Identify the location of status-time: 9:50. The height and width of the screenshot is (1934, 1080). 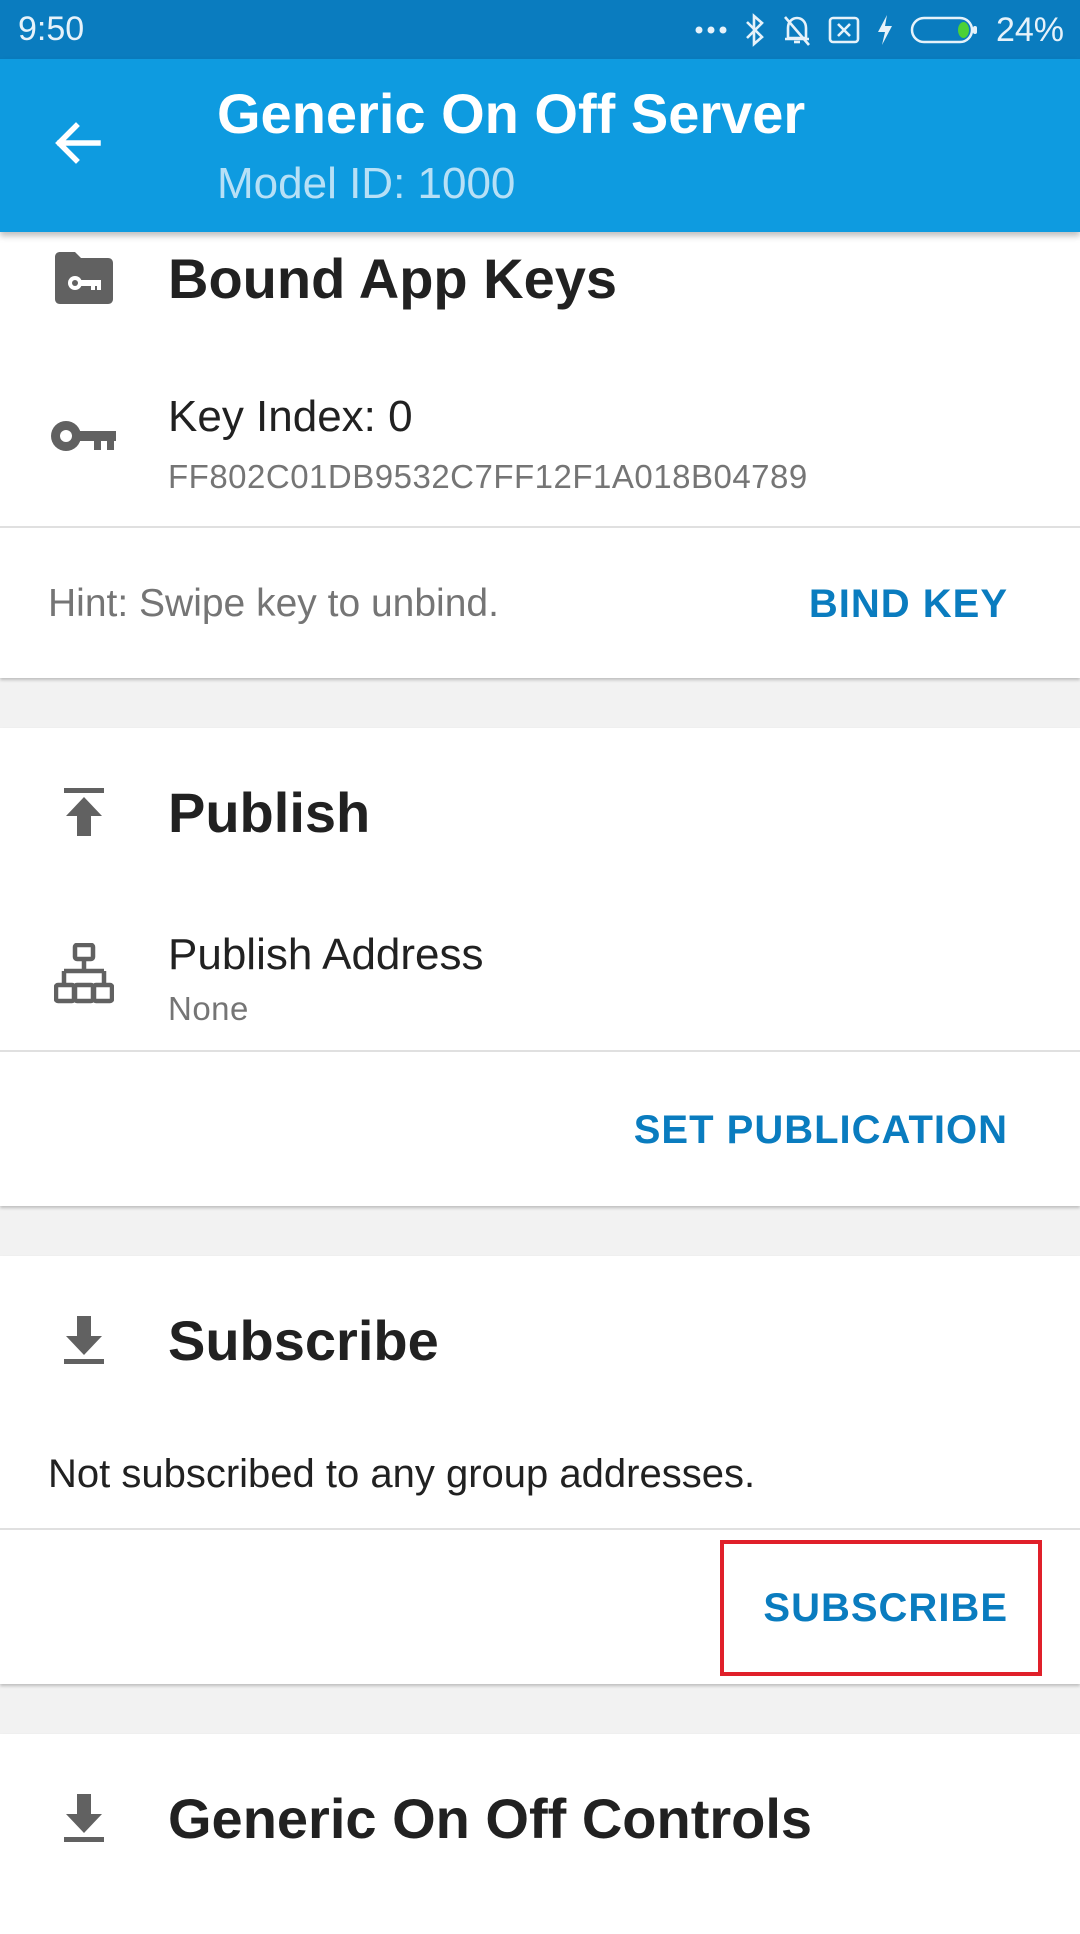
(51, 29).